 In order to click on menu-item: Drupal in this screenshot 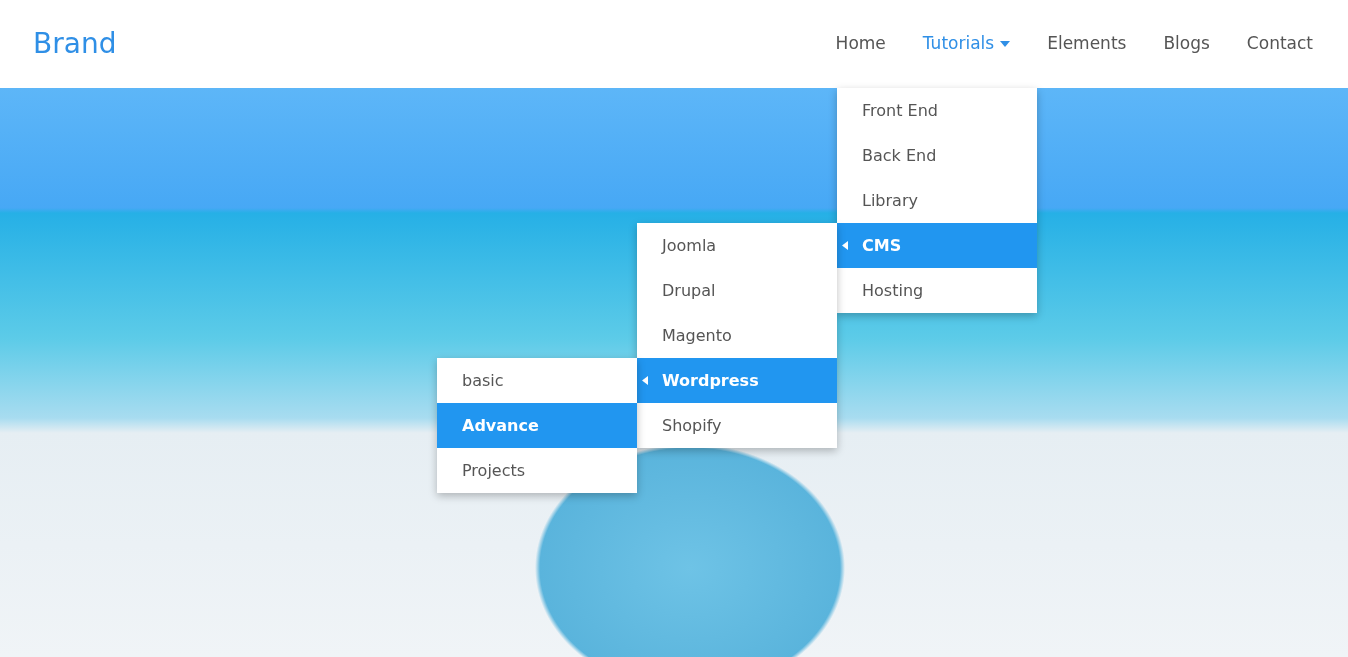, I will do `click(737, 290)`.